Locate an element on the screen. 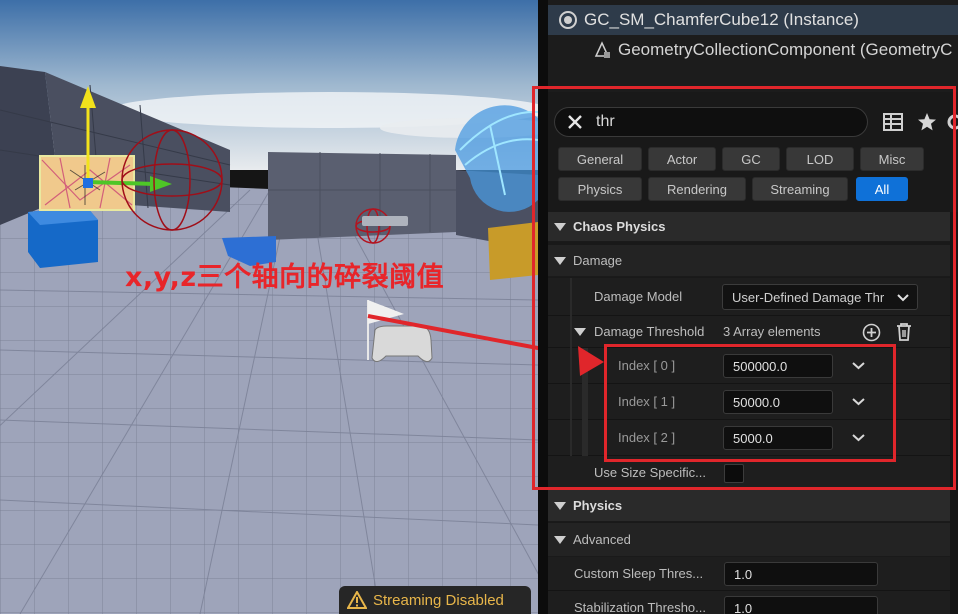  table-view-icon is located at coordinates (893, 122).